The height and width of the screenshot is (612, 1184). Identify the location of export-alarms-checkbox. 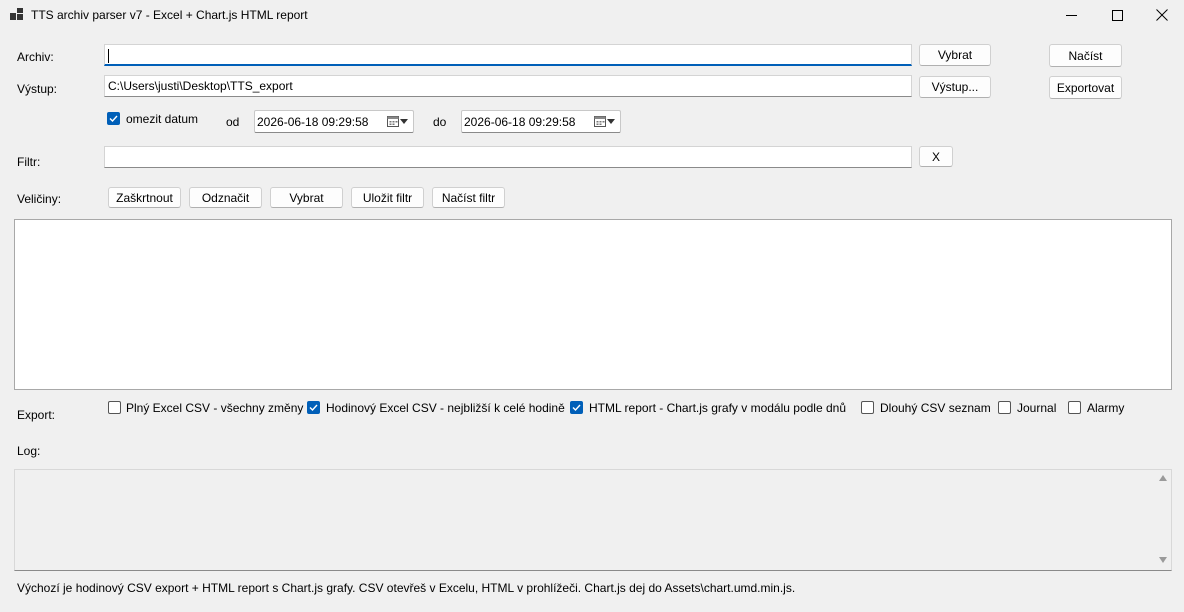
(1074, 407).